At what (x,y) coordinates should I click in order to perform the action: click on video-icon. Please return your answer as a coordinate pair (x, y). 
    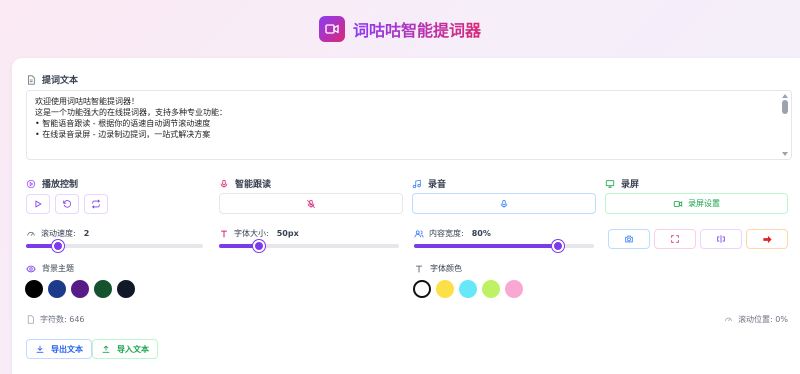
    Looking at the image, I should click on (678, 203).